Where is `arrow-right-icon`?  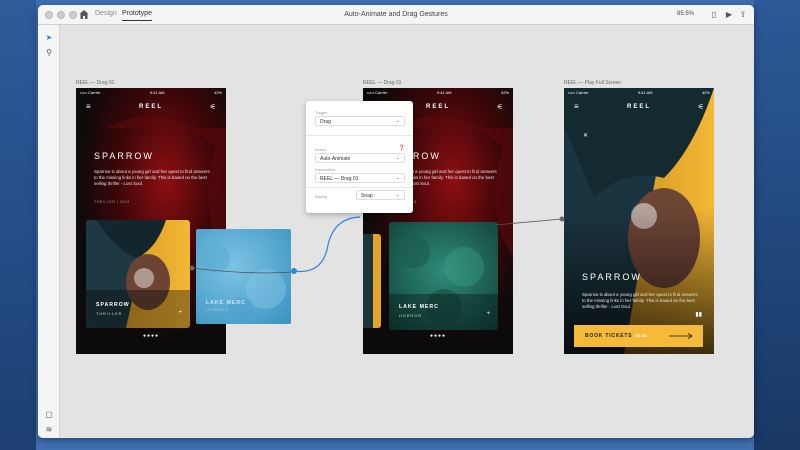 arrow-right-icon is located at coordinates (681, 336).